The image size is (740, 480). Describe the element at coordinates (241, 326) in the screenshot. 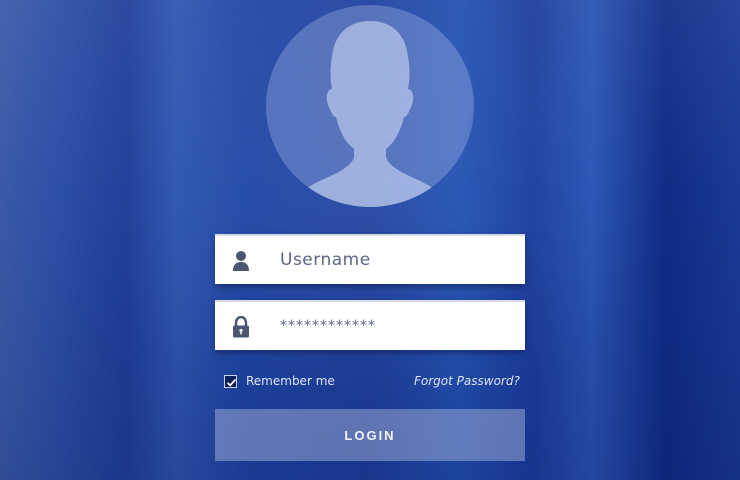

I see `lock-icon` at that location.